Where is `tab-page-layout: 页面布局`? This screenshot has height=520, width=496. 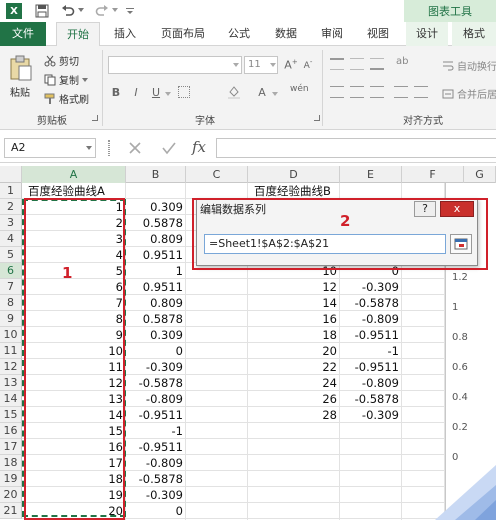 tab-page-layout: 页面布局 is located at coordinates (183, 34).